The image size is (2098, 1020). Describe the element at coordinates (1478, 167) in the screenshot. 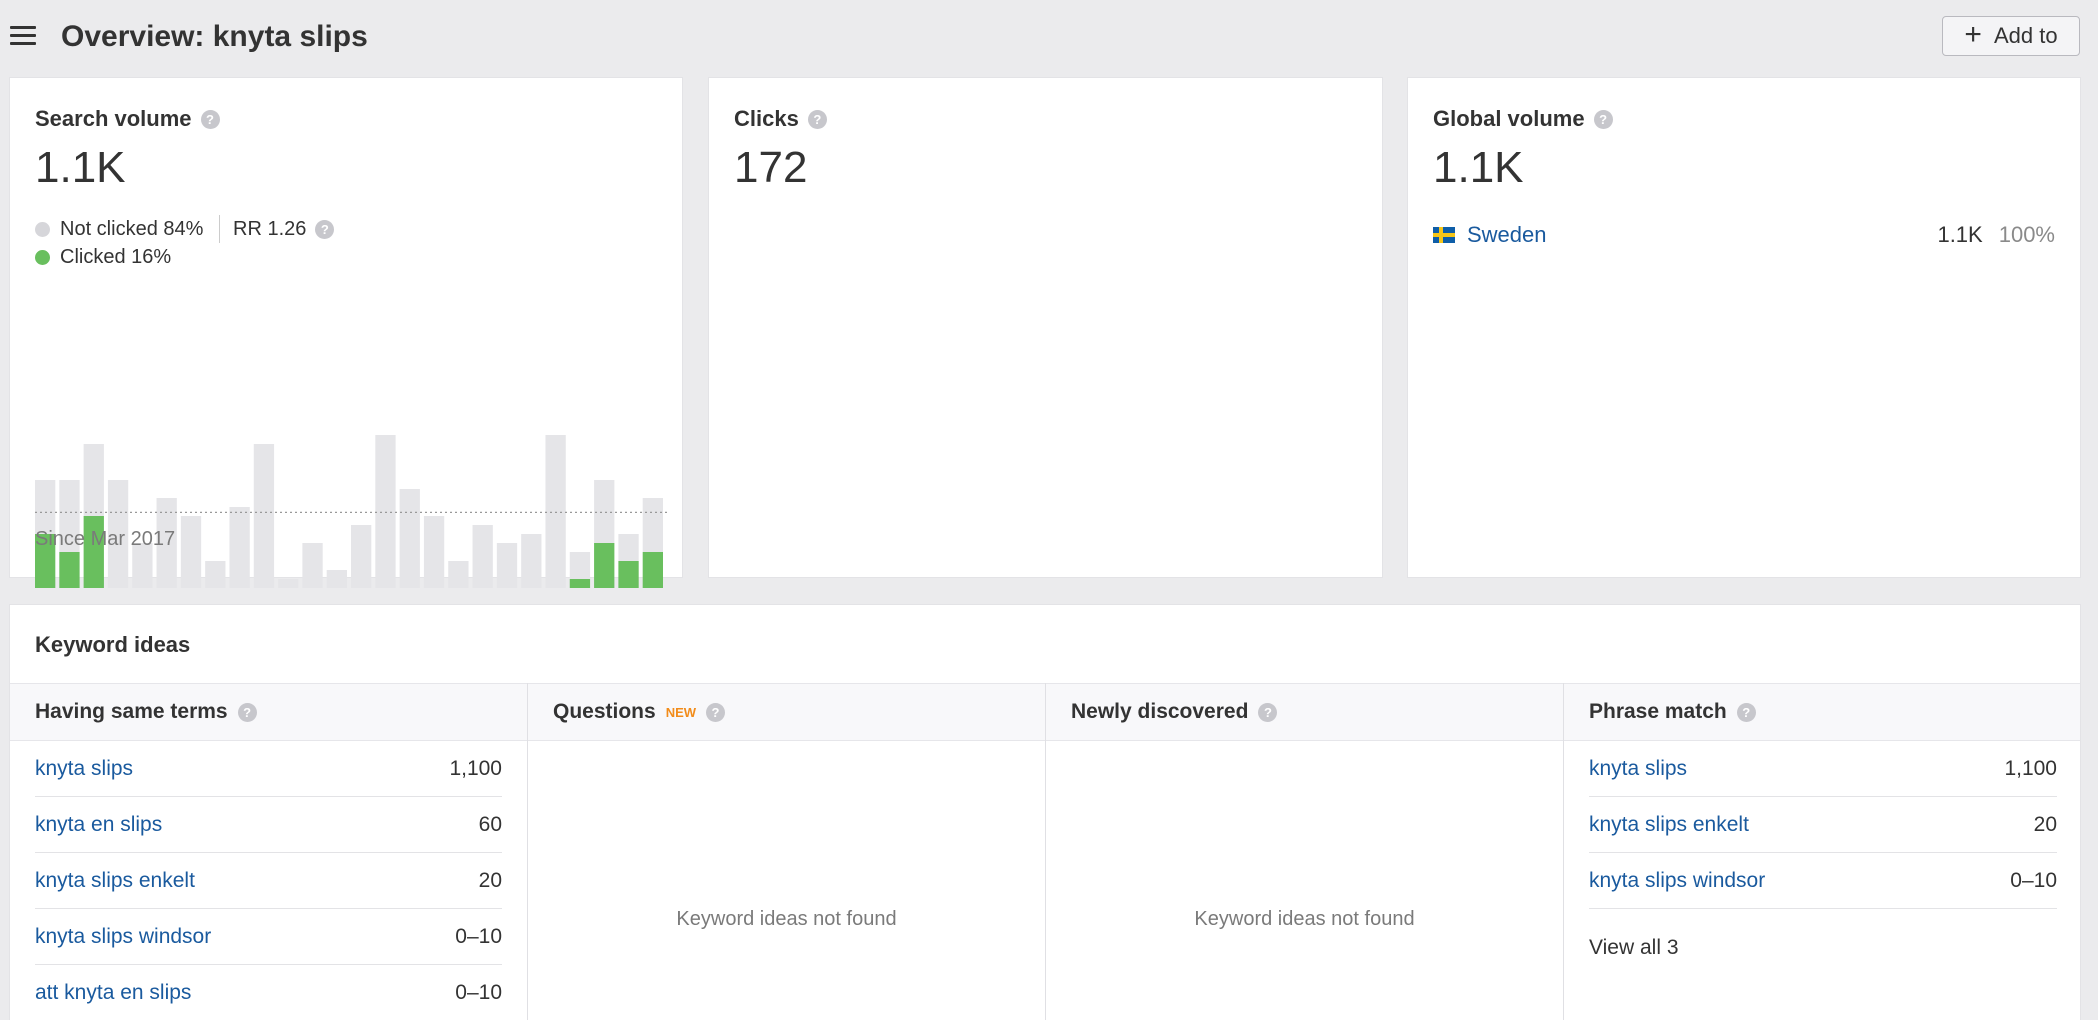

I see `global-volume-value: 1.1K` at that location.